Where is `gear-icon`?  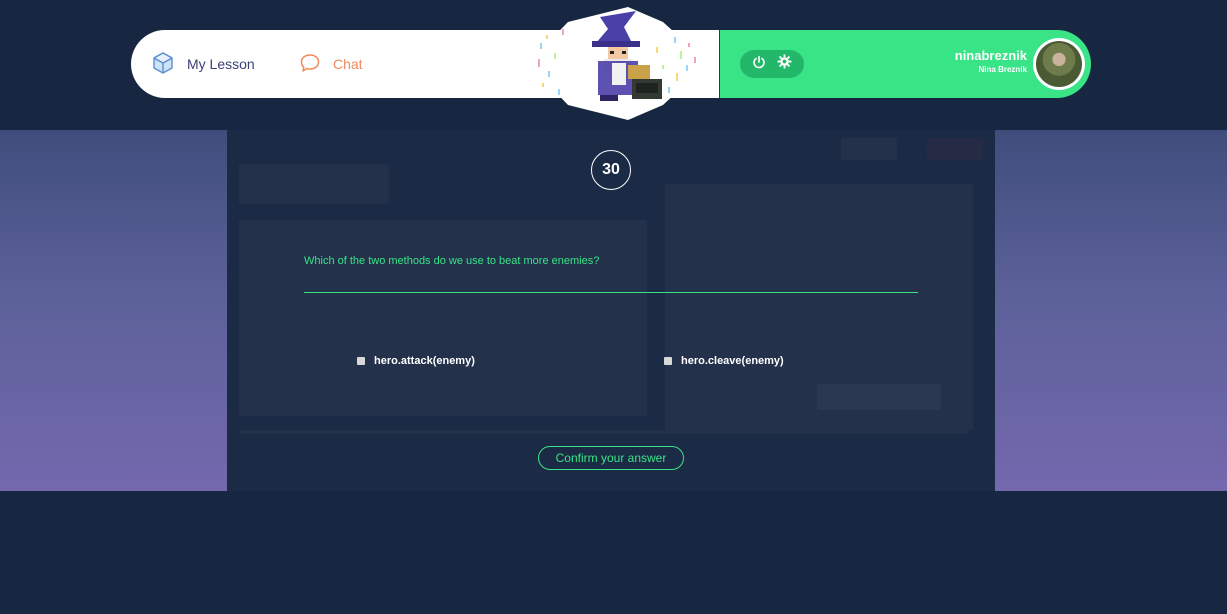 gear-icon is located at coordinates (784, 64).